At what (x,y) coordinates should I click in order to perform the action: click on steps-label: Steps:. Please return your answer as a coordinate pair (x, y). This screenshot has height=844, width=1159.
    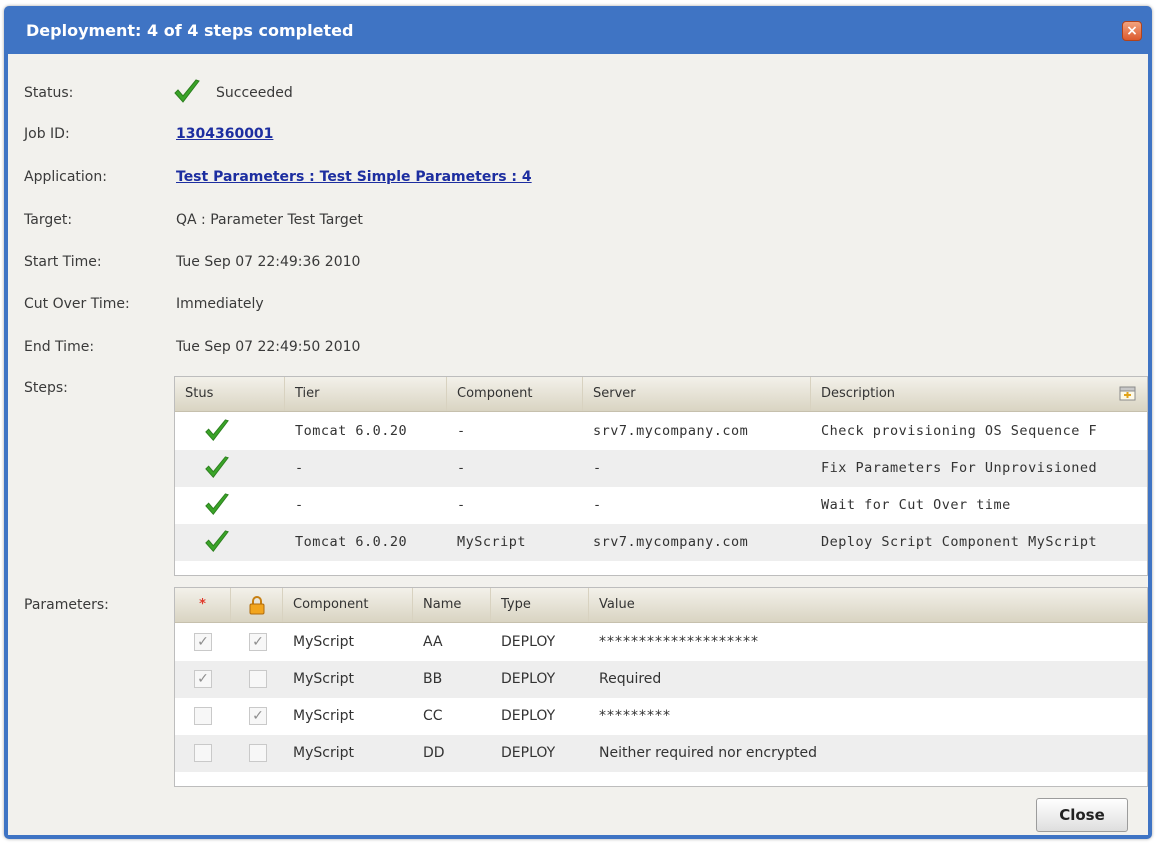
    Looking at the image, I should click on (46, 388).